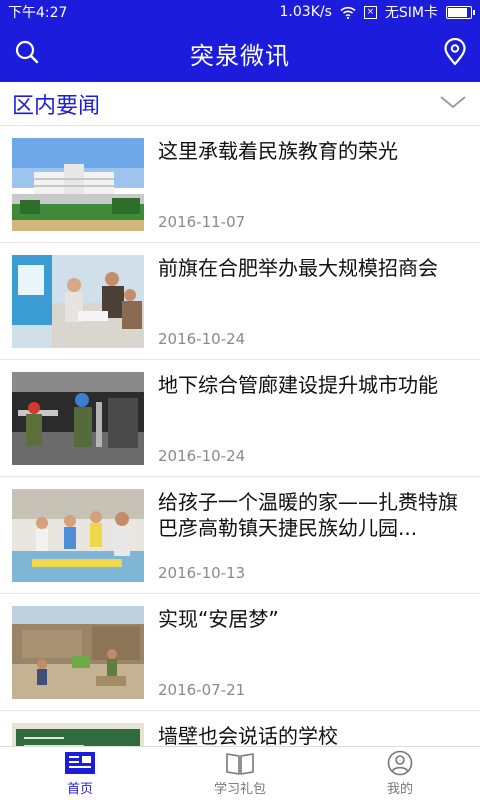  I want to click on news-title: 实现“安居梦”, so click(218, 619).